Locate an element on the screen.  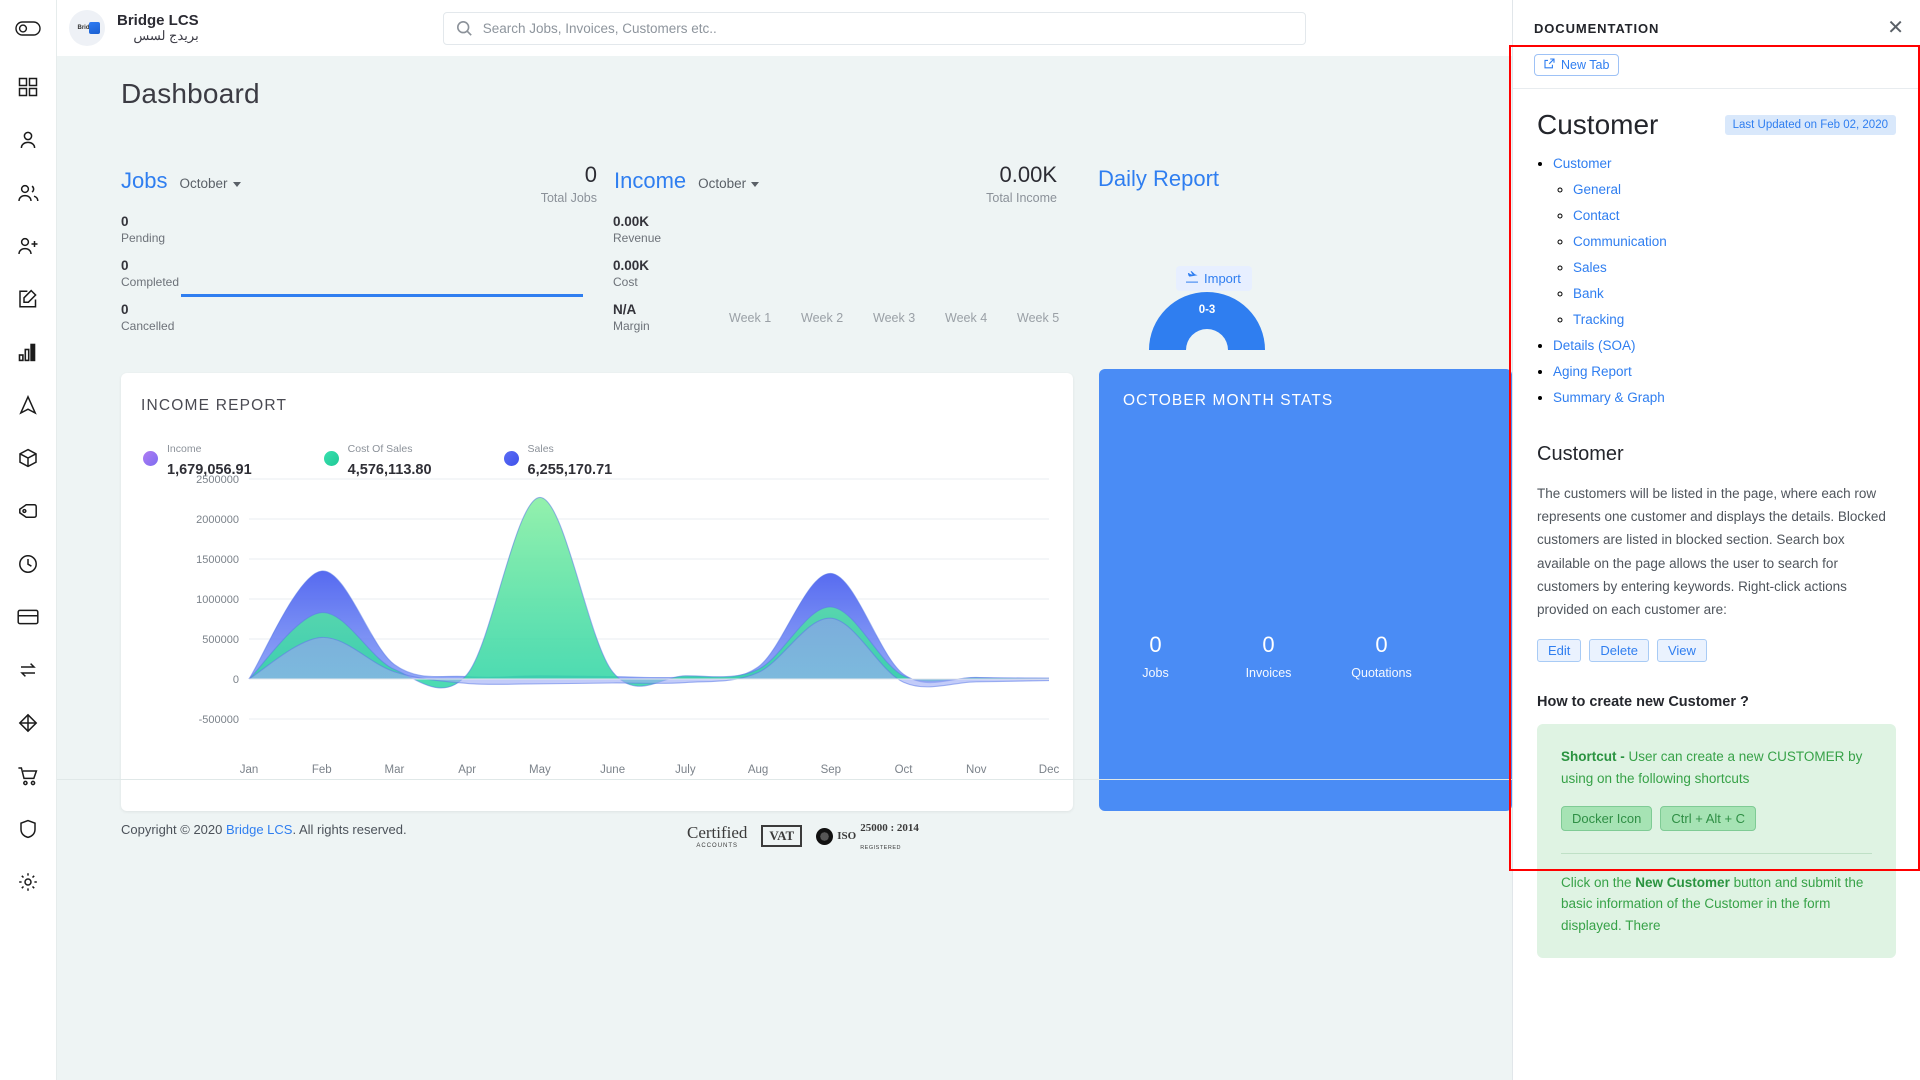
credit-card-icon is located at coordinates (28, 617).